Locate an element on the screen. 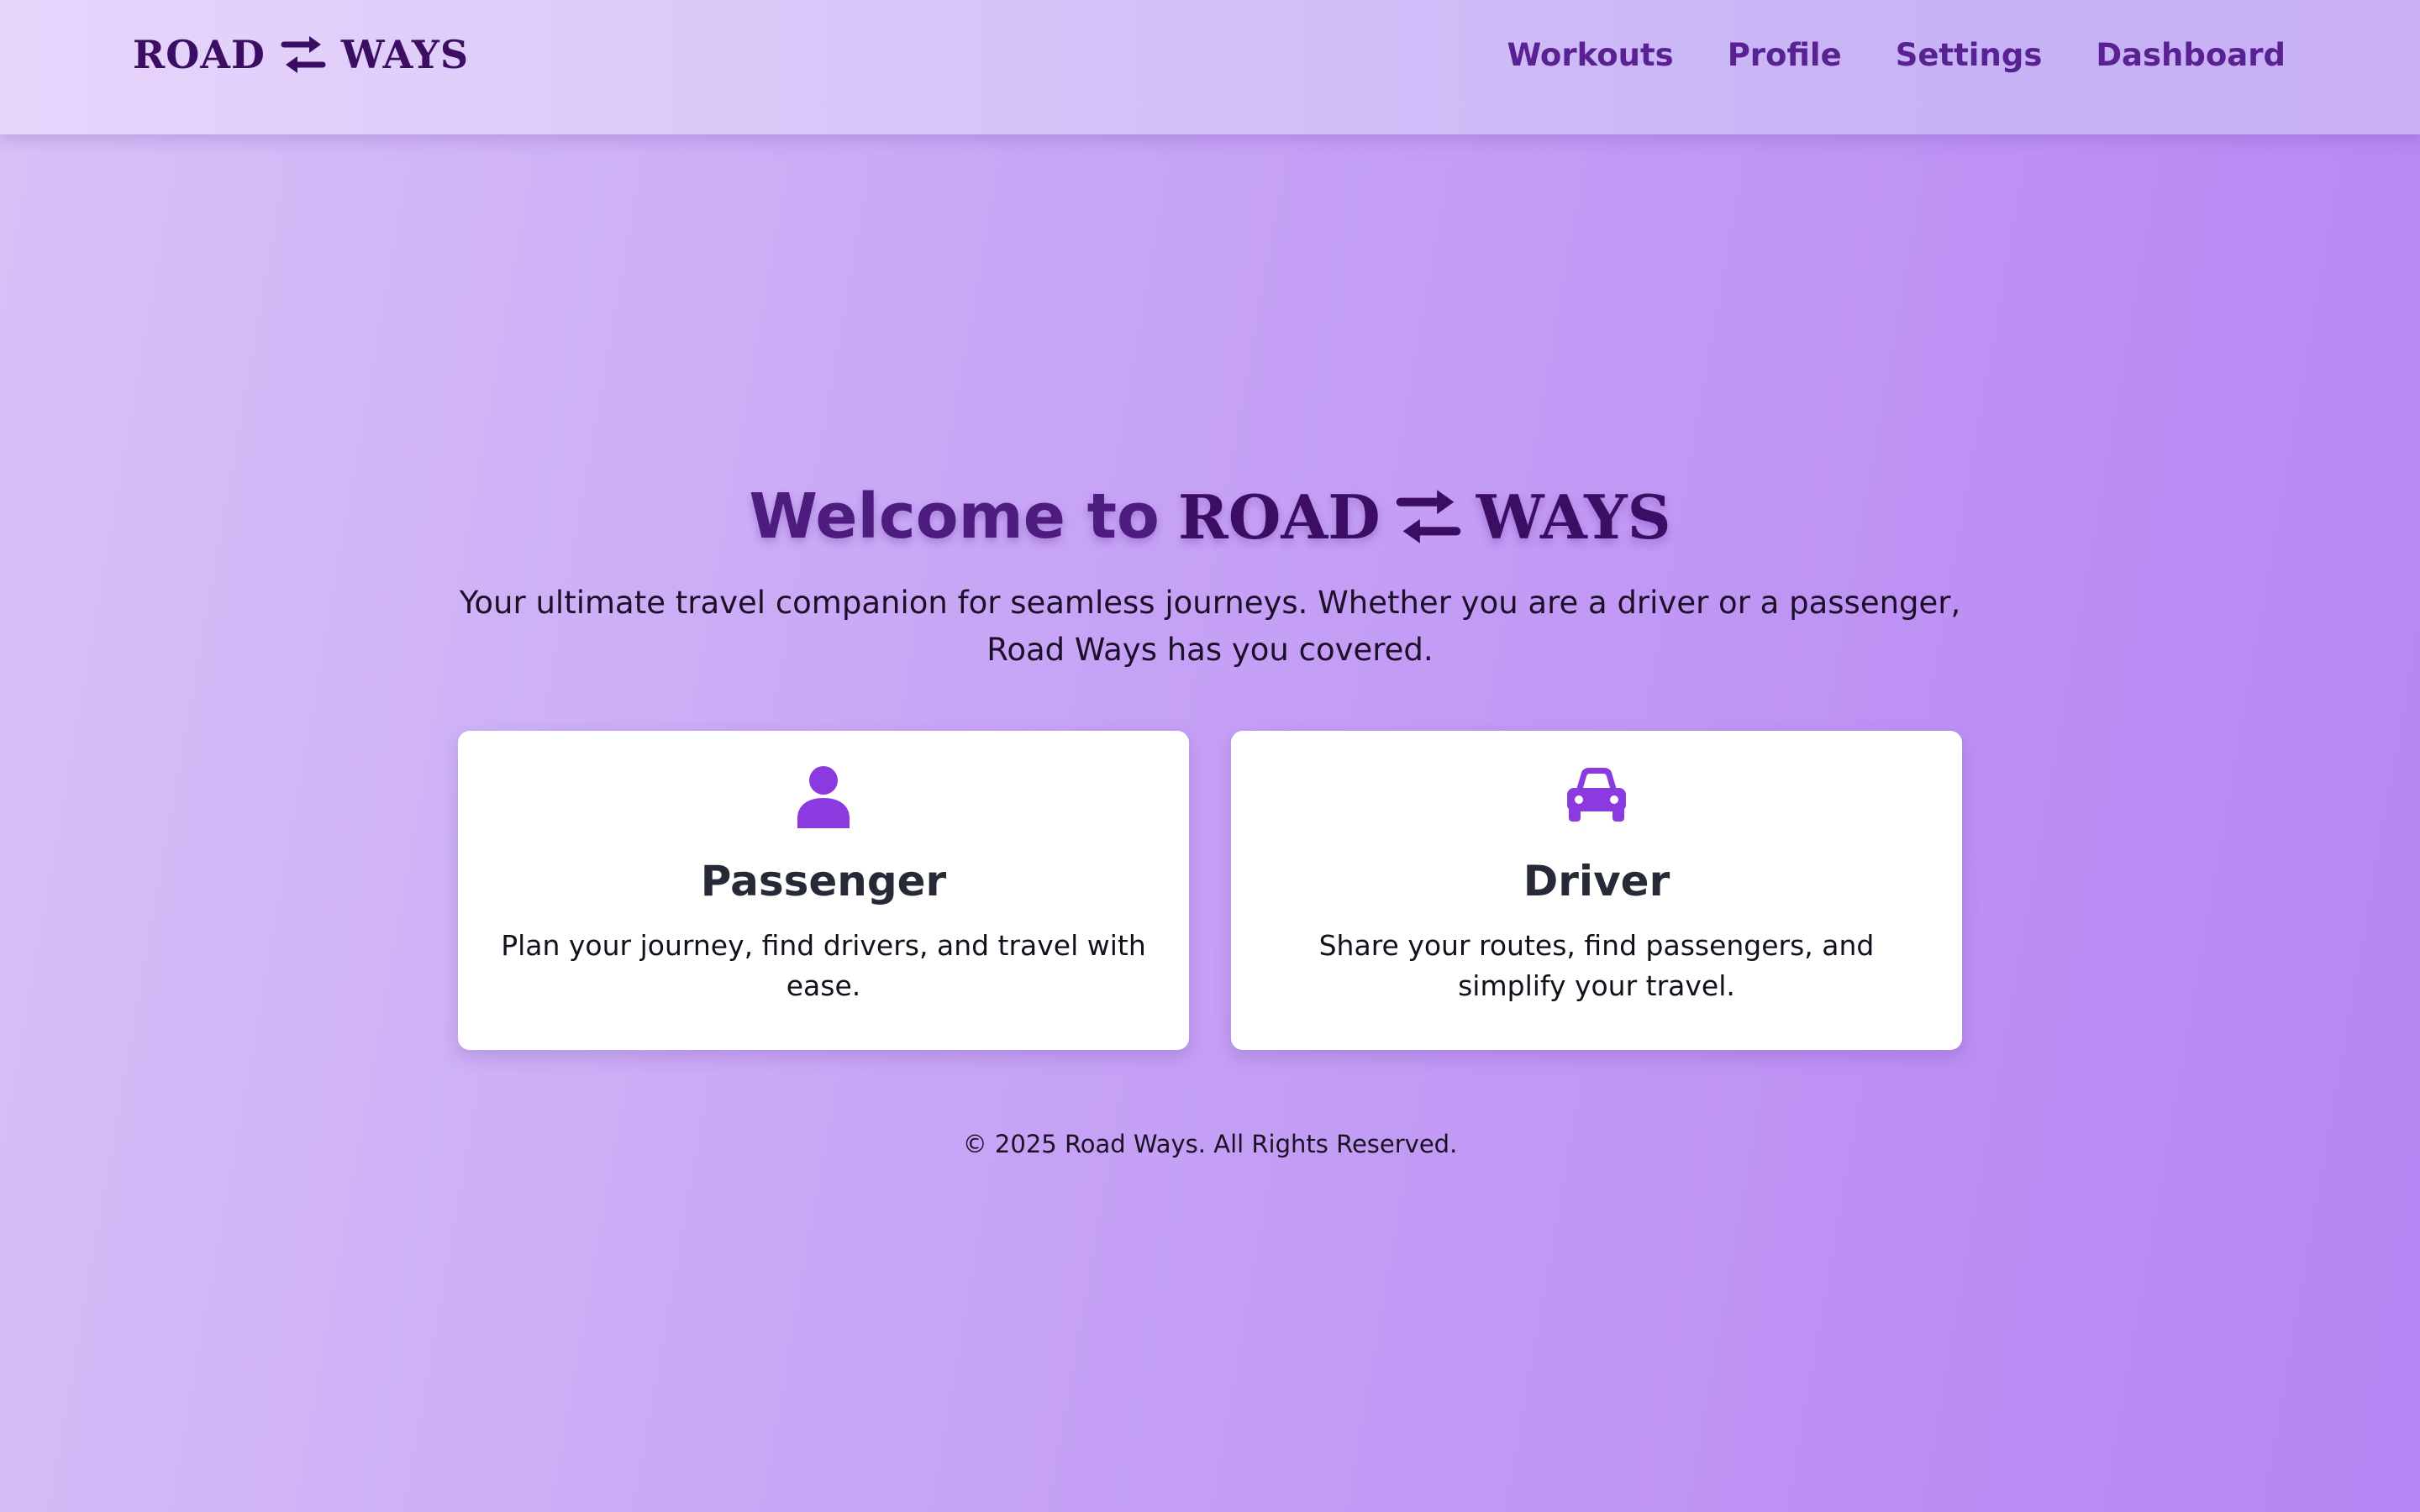 The width and height of the screenshot is (2420, 1512). hero-title: Welcome to ROAD WAYS is located at coordinates (1210, 516).